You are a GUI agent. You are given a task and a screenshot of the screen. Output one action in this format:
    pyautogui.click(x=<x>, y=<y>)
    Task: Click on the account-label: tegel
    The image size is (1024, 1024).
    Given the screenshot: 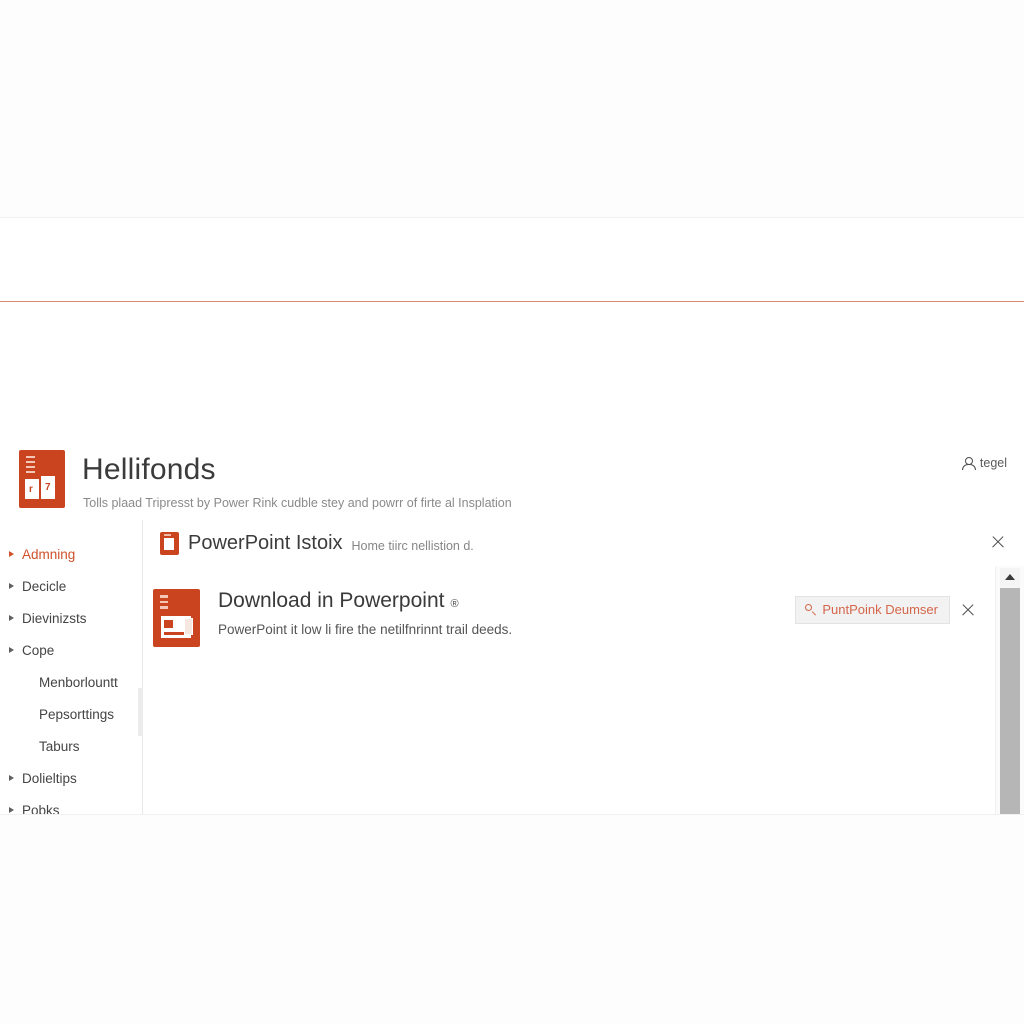 What is the action you would take?
    pyautogui.click(x=993, y=463)
    